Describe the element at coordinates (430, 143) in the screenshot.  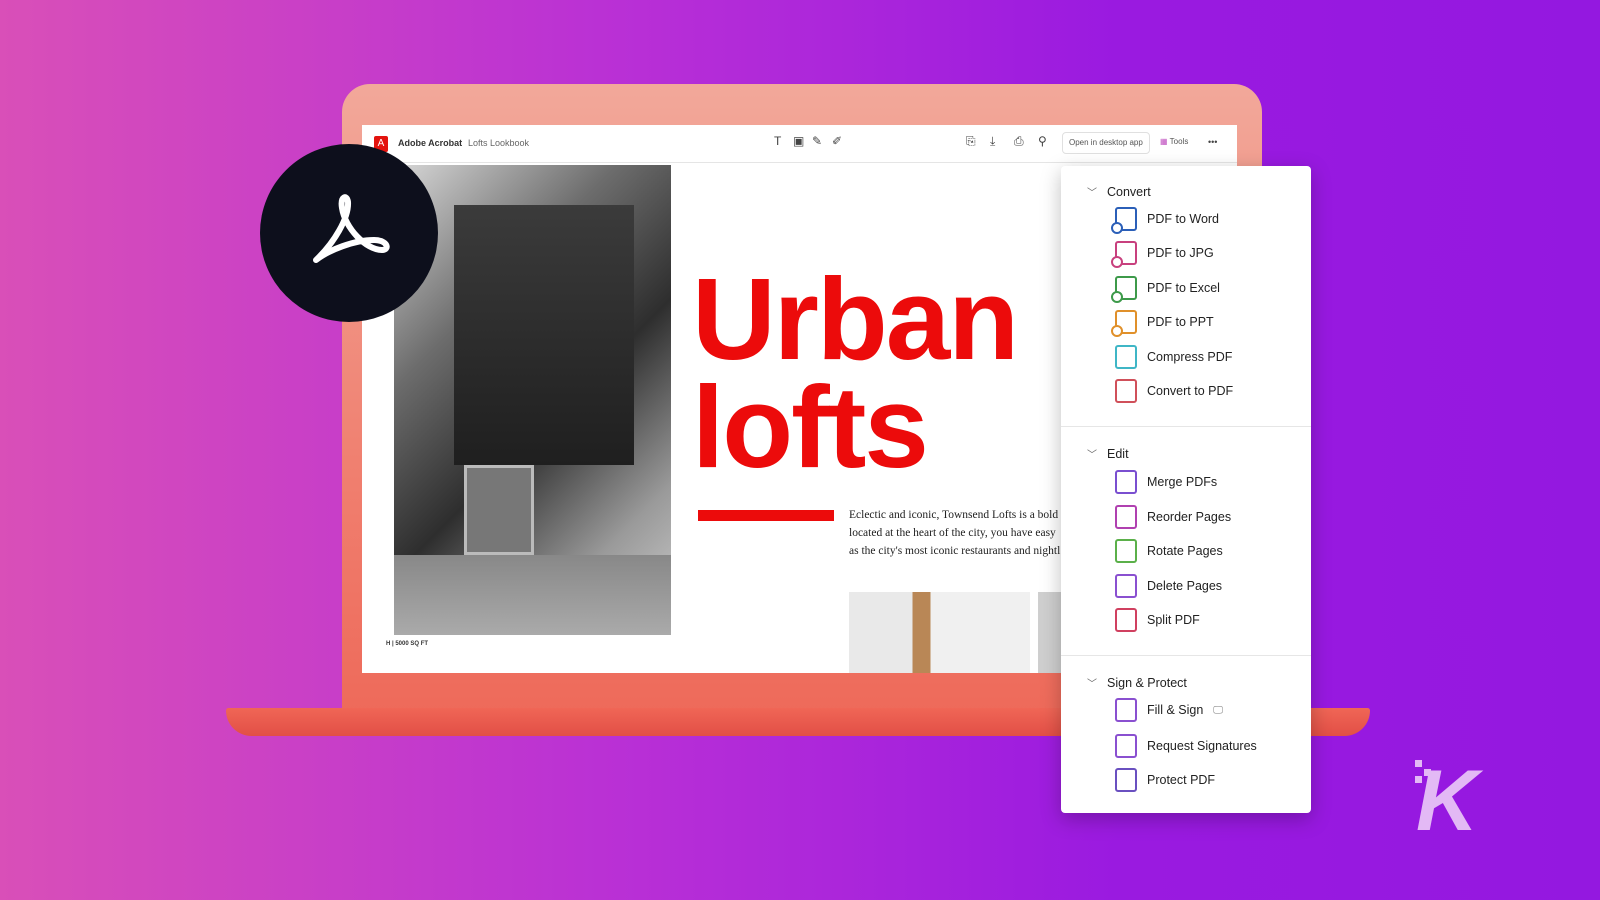
I see `app-name: Adobe Acrobat` at that location.